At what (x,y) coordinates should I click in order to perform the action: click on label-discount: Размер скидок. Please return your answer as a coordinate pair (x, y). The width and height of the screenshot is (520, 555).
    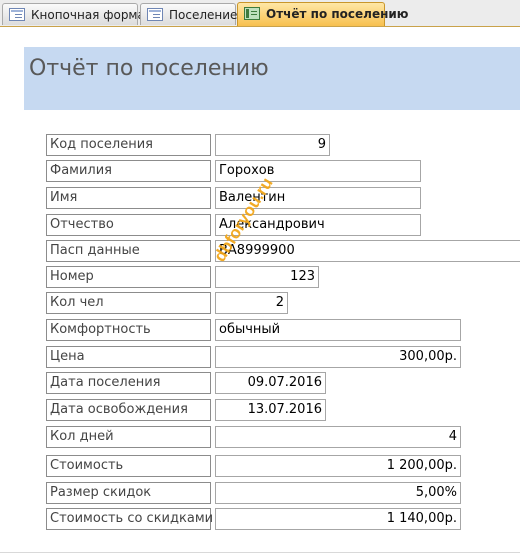
    Looking at the image, I should click on (128, 493).